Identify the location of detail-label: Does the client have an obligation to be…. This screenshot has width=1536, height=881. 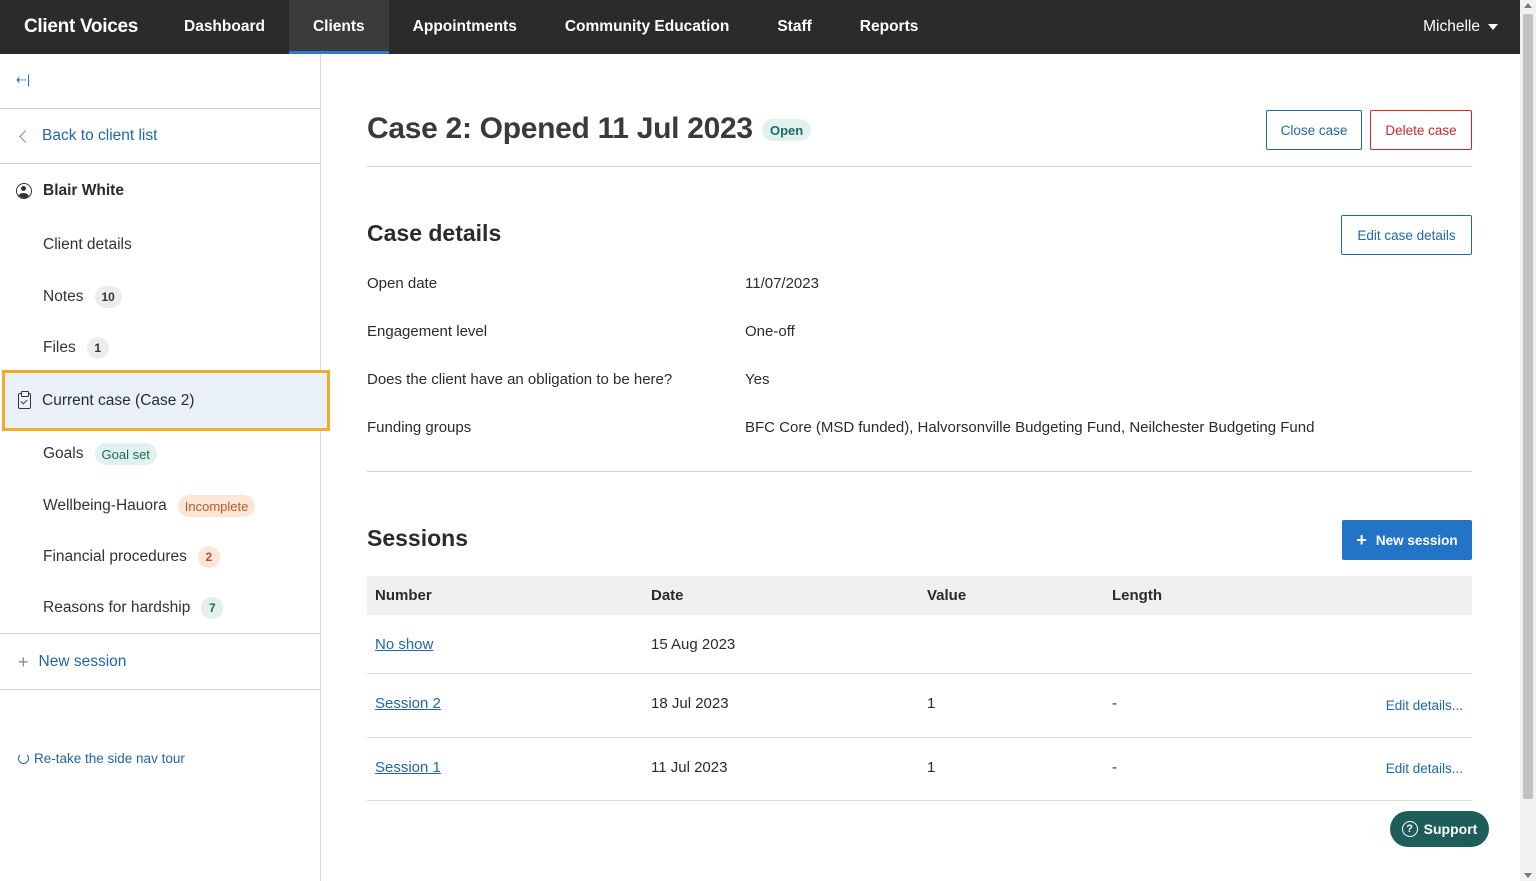
(520, 379).